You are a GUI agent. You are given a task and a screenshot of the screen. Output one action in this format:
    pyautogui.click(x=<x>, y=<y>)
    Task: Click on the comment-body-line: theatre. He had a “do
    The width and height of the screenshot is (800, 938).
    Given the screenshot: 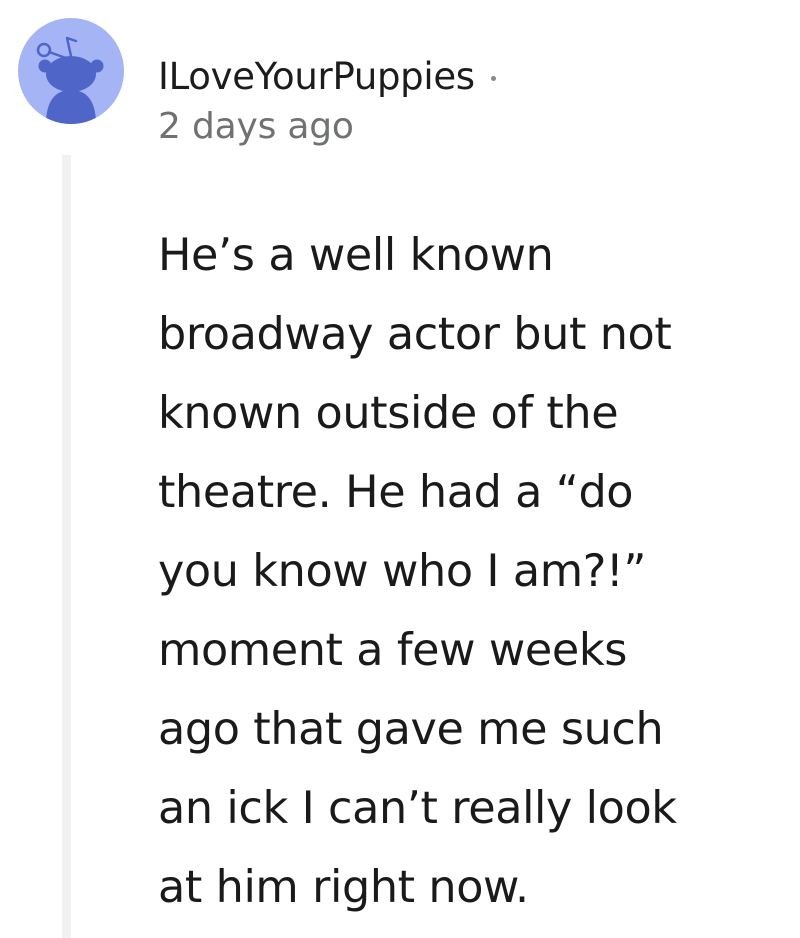 What is the action you would take?
    pyautogui.click(x=396, y=492)
    